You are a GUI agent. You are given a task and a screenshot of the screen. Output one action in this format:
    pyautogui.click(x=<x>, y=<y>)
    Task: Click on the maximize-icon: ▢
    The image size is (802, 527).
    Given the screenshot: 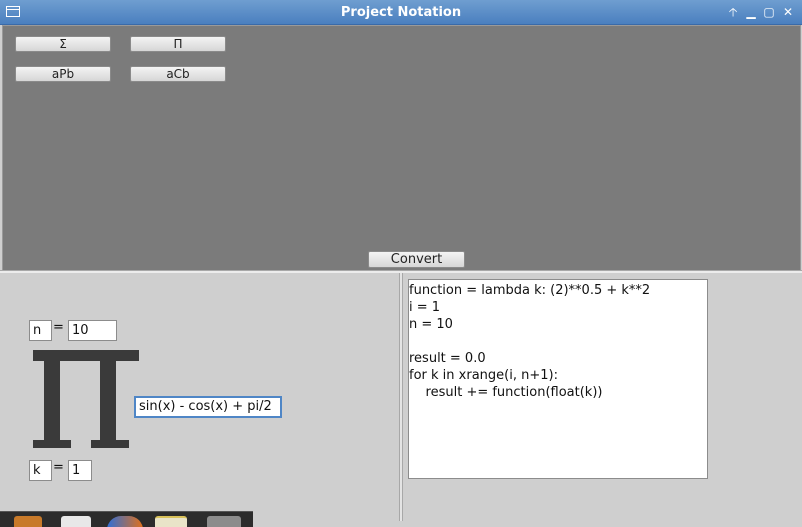 What is the action you would take?
    pyautogui.click(x=769, y=12)
    